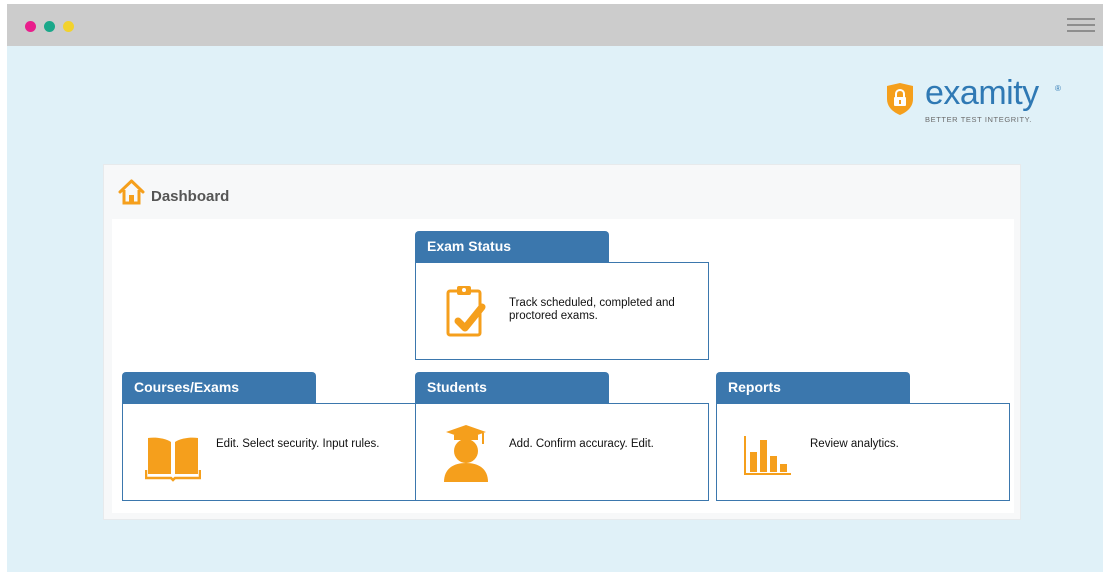 This screenshot has width=1110, height=574. I want to click on reports-tab: Reports, so click(813, 387).